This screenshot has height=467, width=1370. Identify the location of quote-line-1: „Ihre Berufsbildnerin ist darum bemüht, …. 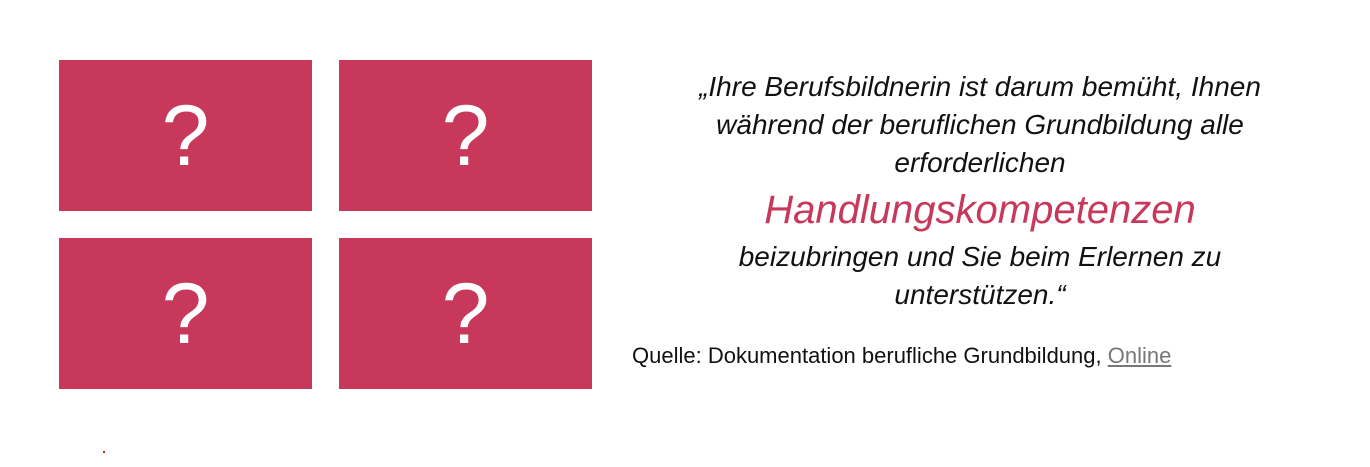
(980, 86).